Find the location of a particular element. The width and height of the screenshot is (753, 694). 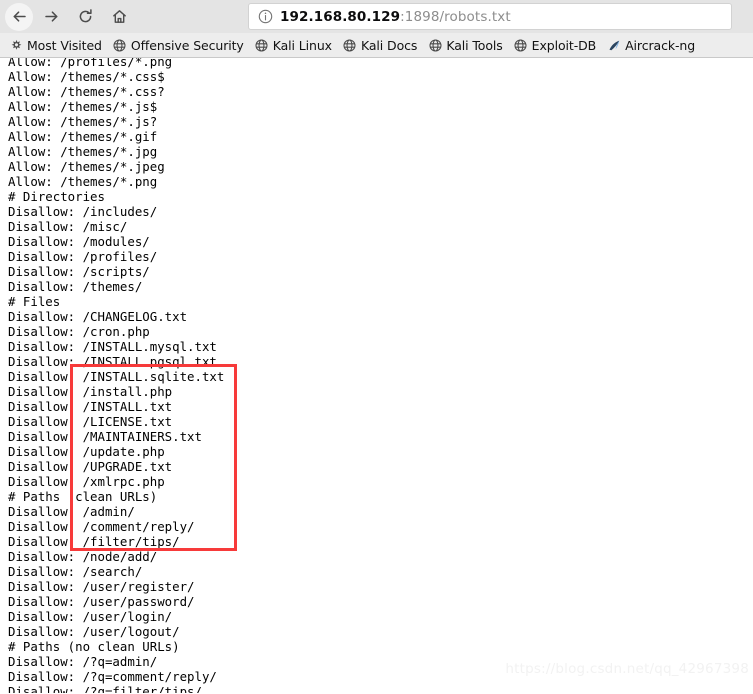

reload-button is located at coordinates (85, 17).